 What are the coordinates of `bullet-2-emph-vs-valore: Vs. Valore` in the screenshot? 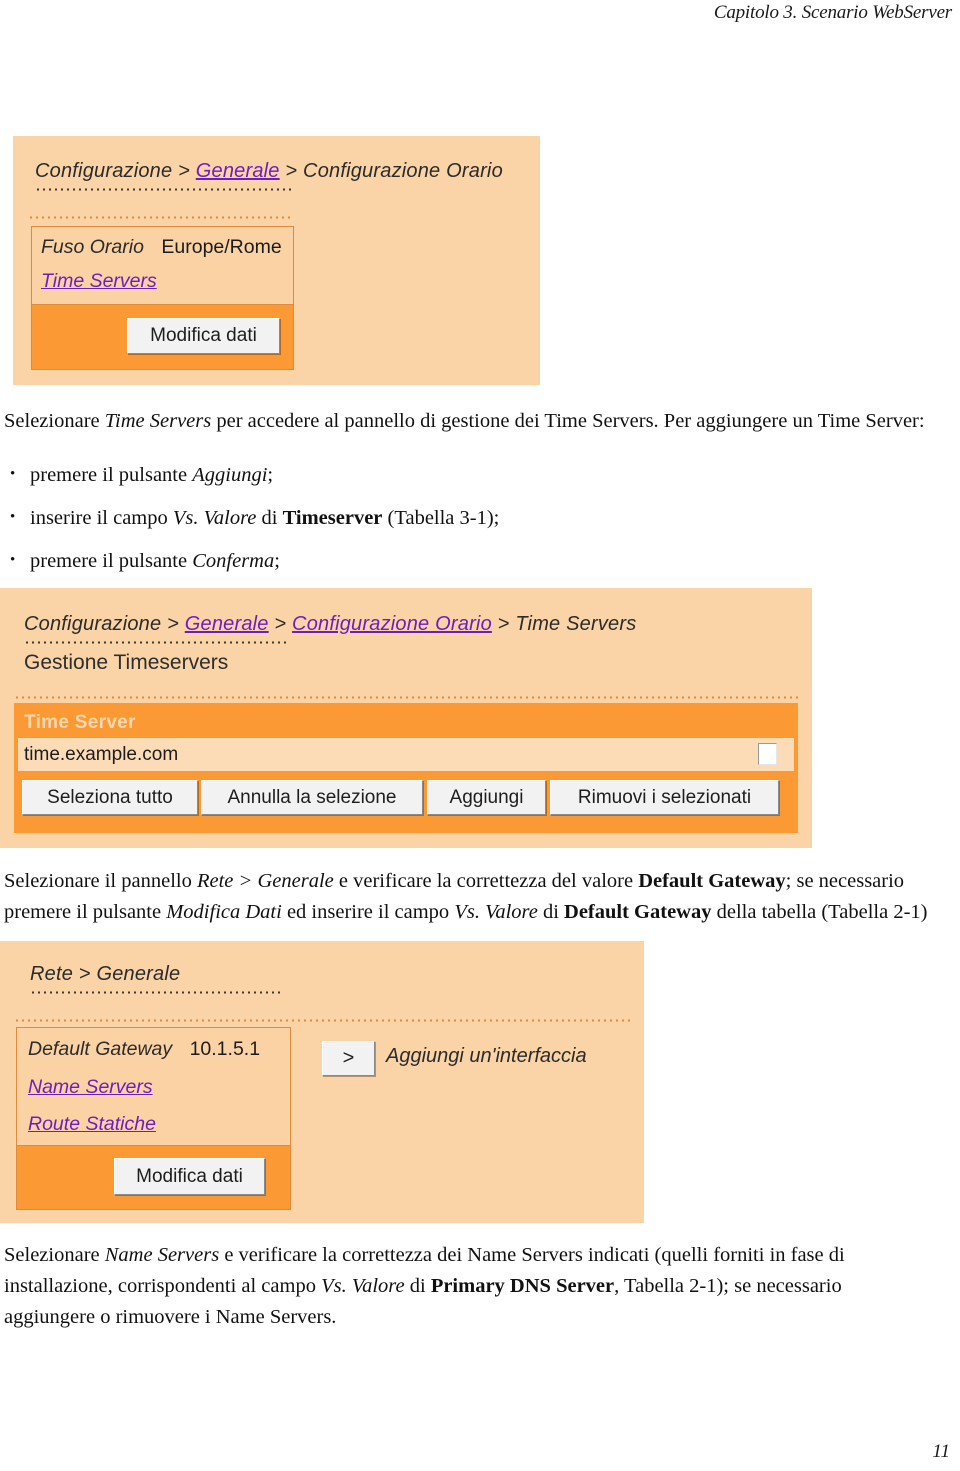 It's located at (214, 518).